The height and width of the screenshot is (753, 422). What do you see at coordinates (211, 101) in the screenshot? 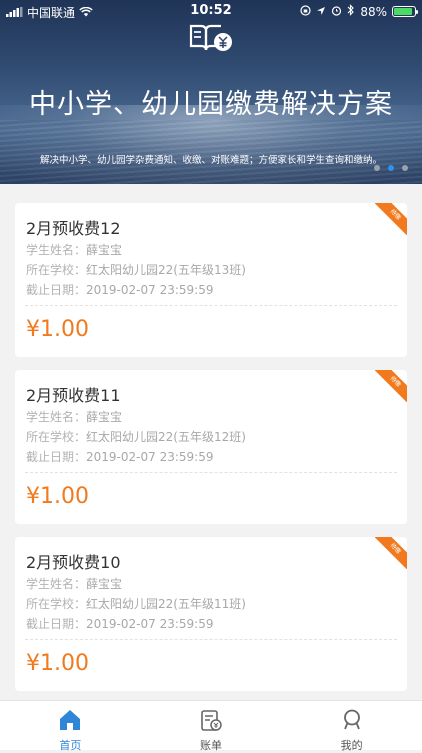
I see `banner-title: 中小学、幼儿园缴费解决方案` at bounding box center [211, 101].